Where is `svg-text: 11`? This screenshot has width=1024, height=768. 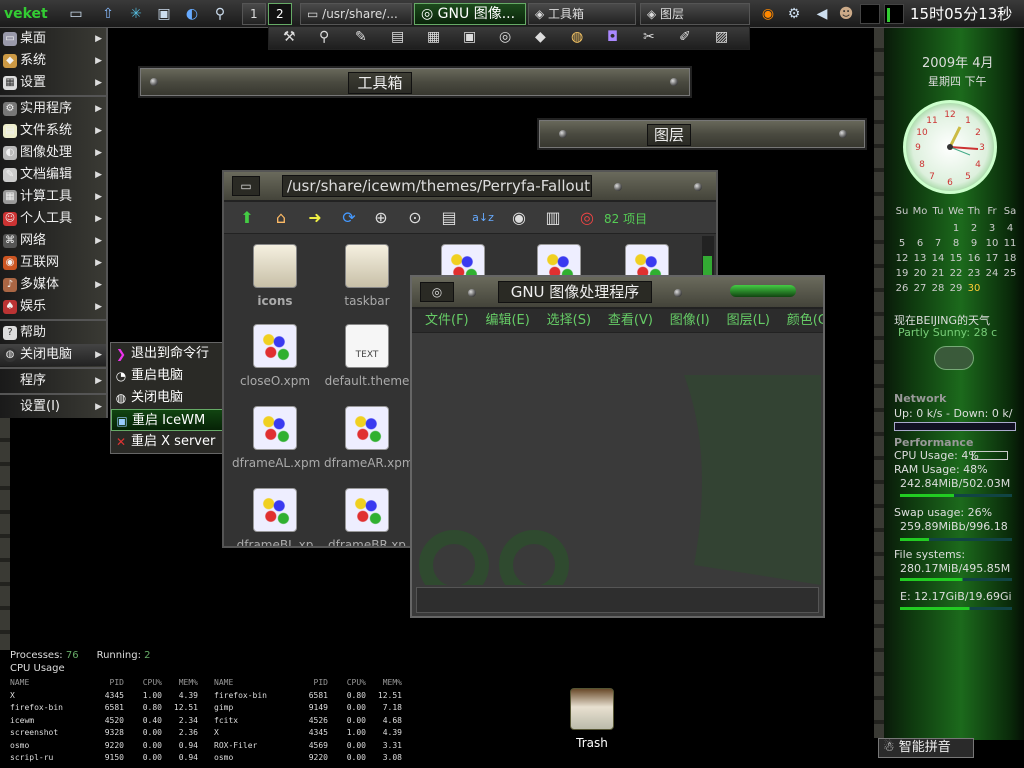 svg-text: 11 is located at coordinates (931, 121).